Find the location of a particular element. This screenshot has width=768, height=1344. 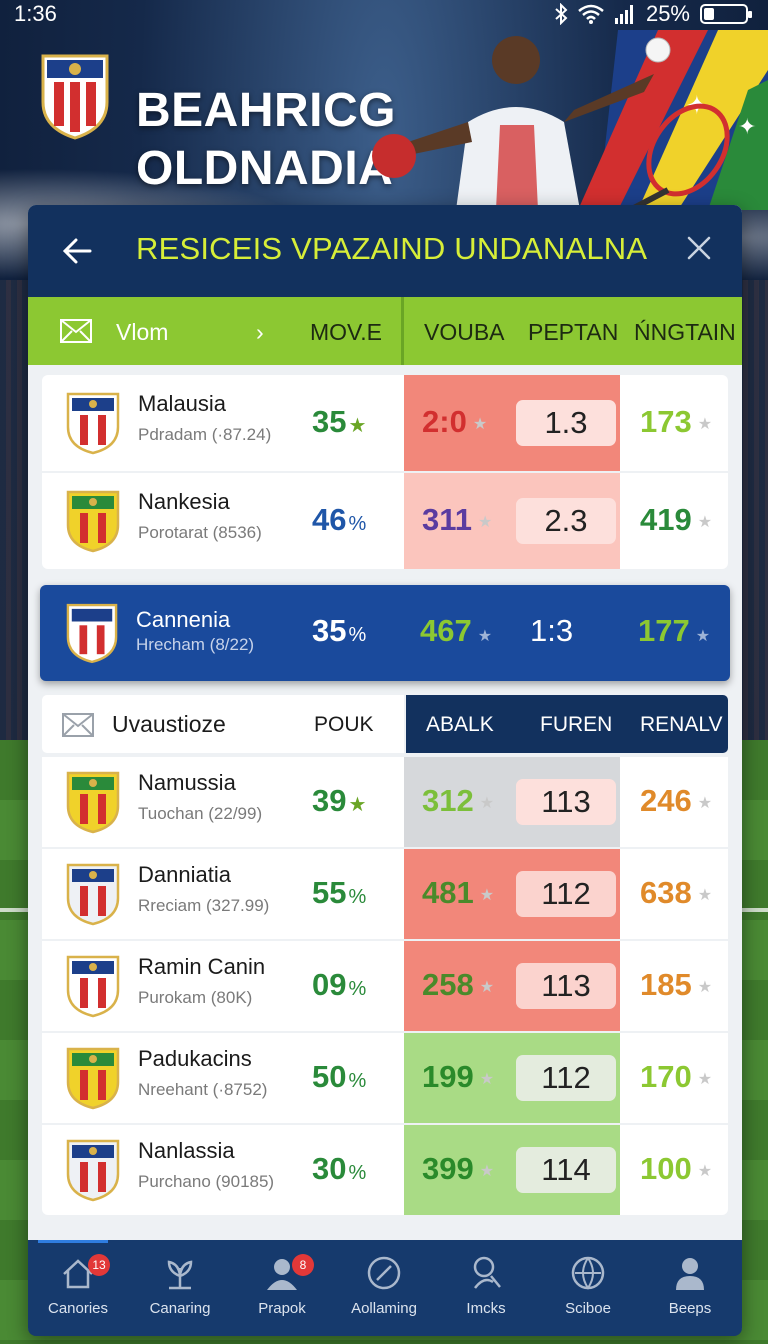

team-name: Padukacins is located at coordinates (195, 1058).